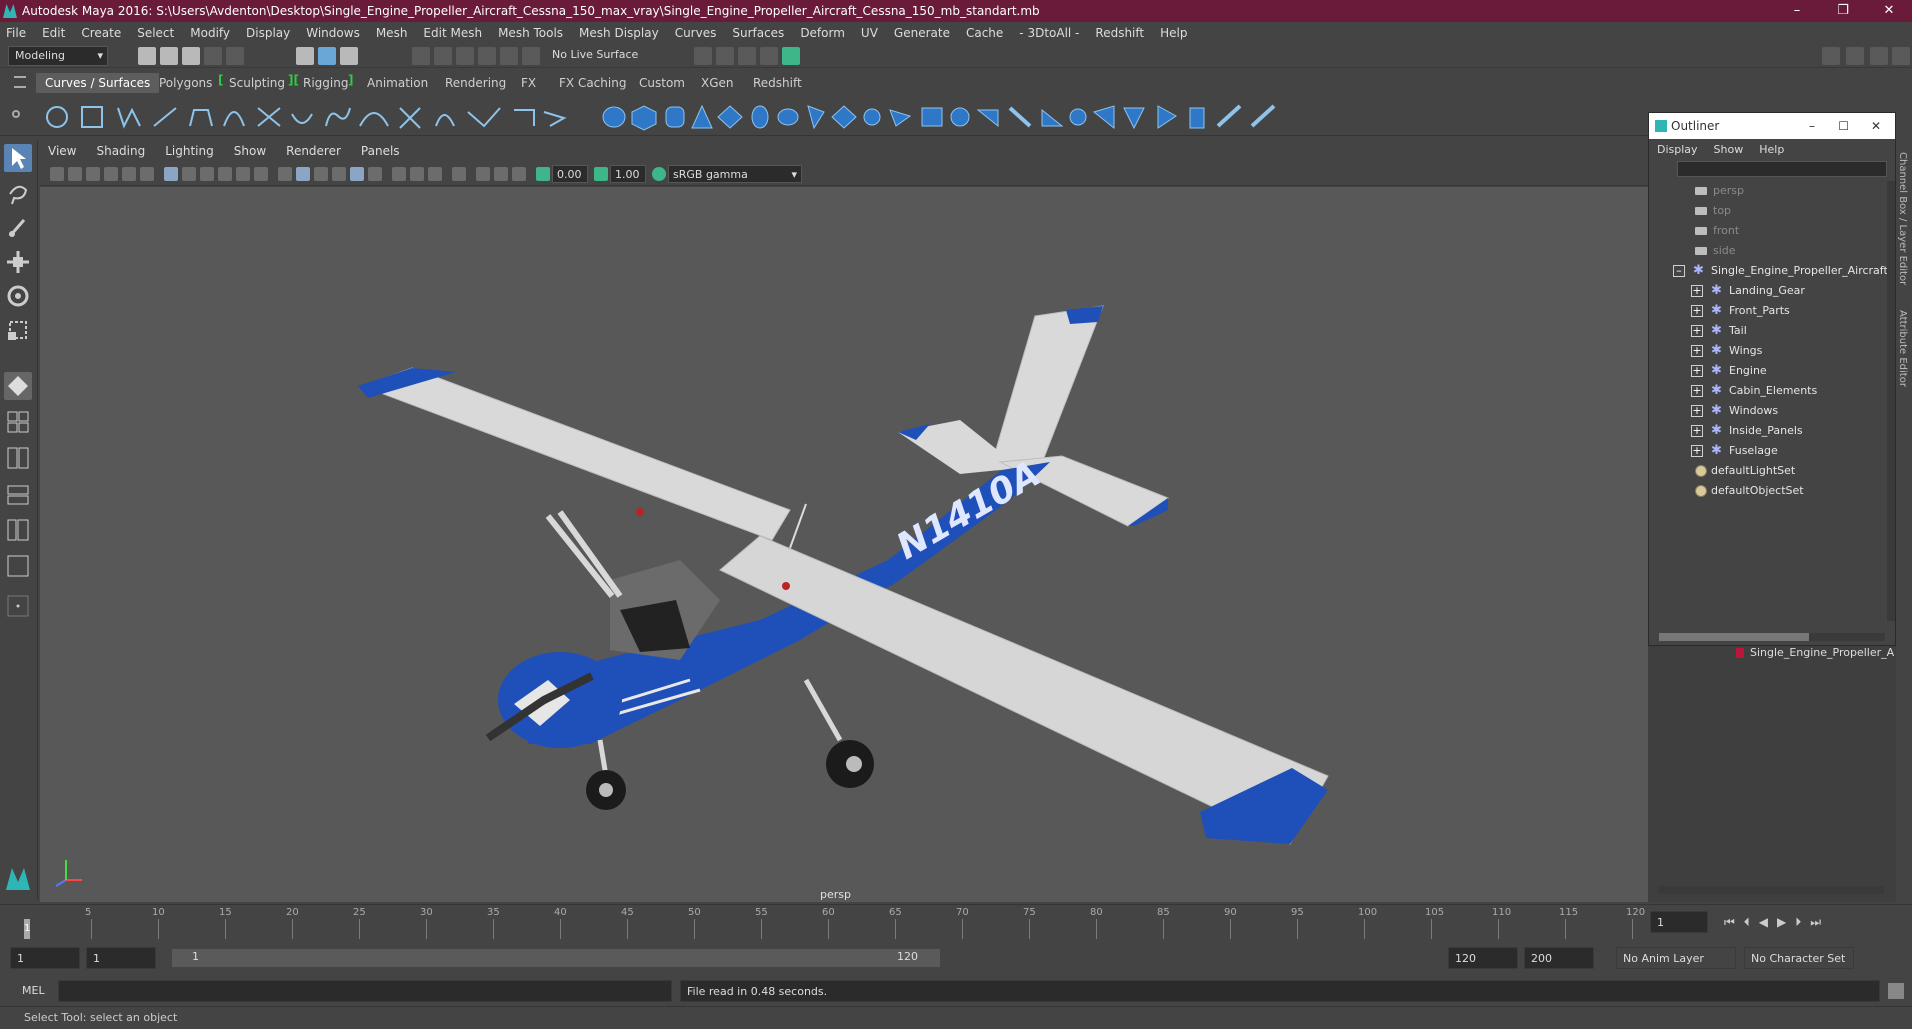 This screenshot has height=1029, width=1912. Describe the element at coordinates (155, 33) in the screenshot. I see `menu-select: Select` at that location.